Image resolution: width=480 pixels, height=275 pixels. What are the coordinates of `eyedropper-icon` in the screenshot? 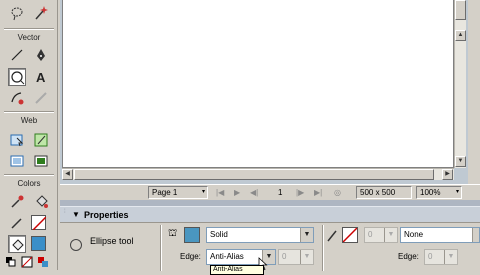 It's located at (17, 202).